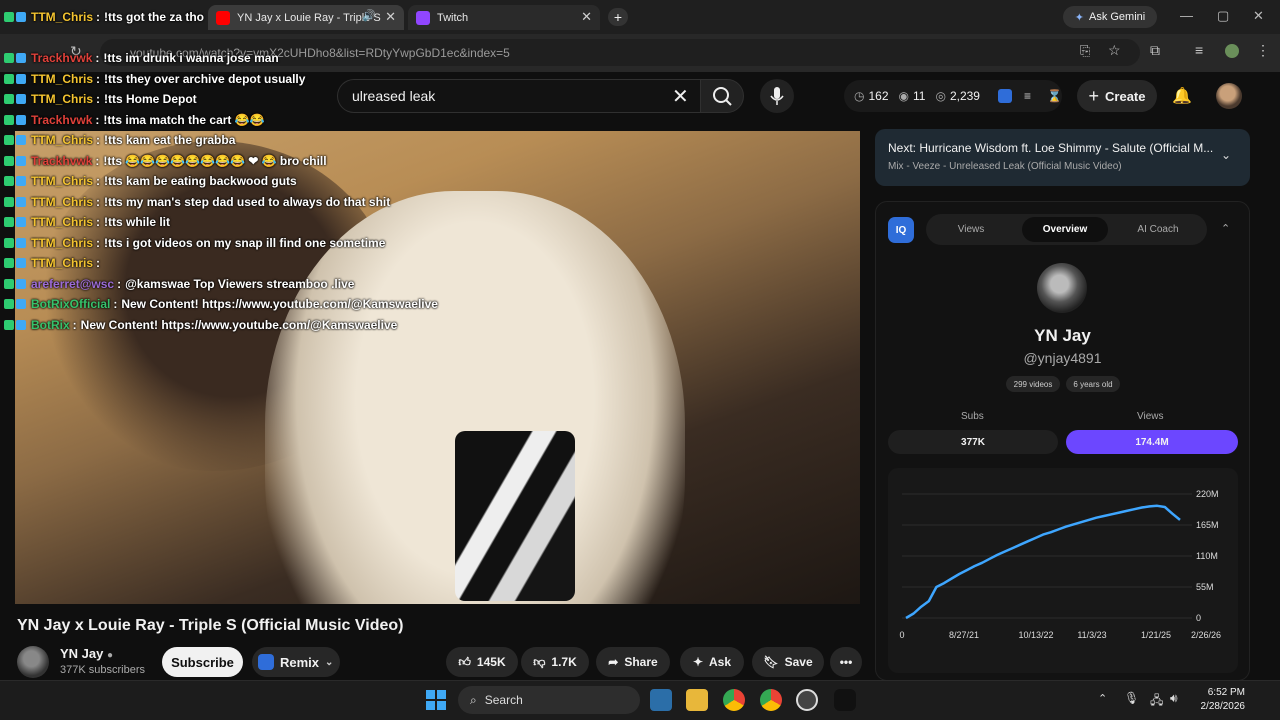  Describe the element at coordinates (1232, 51) in the screenshot. I see `profile-icon` at that location.